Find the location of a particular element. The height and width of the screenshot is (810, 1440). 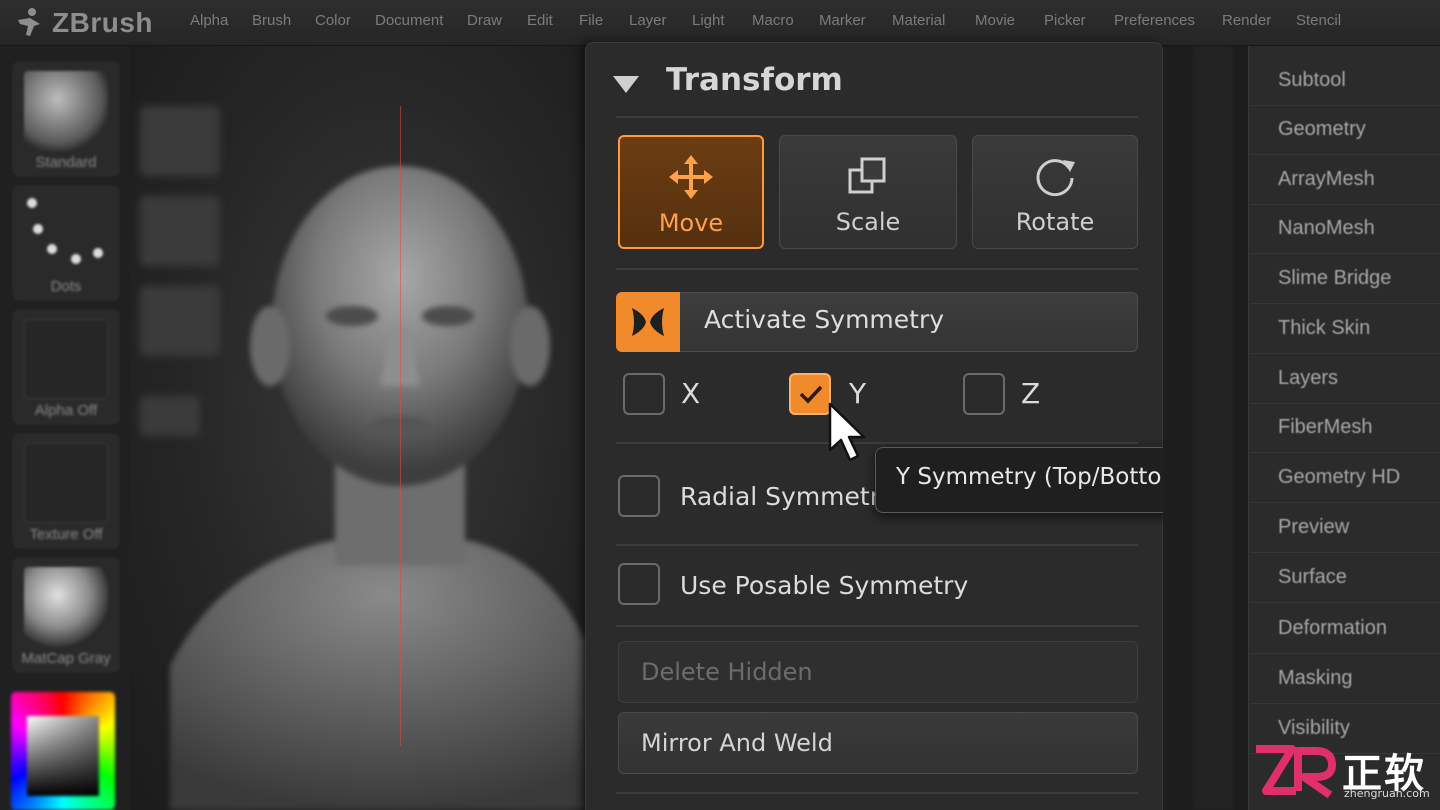

mouse-cursor-icon is located at coordinates (847, 432).